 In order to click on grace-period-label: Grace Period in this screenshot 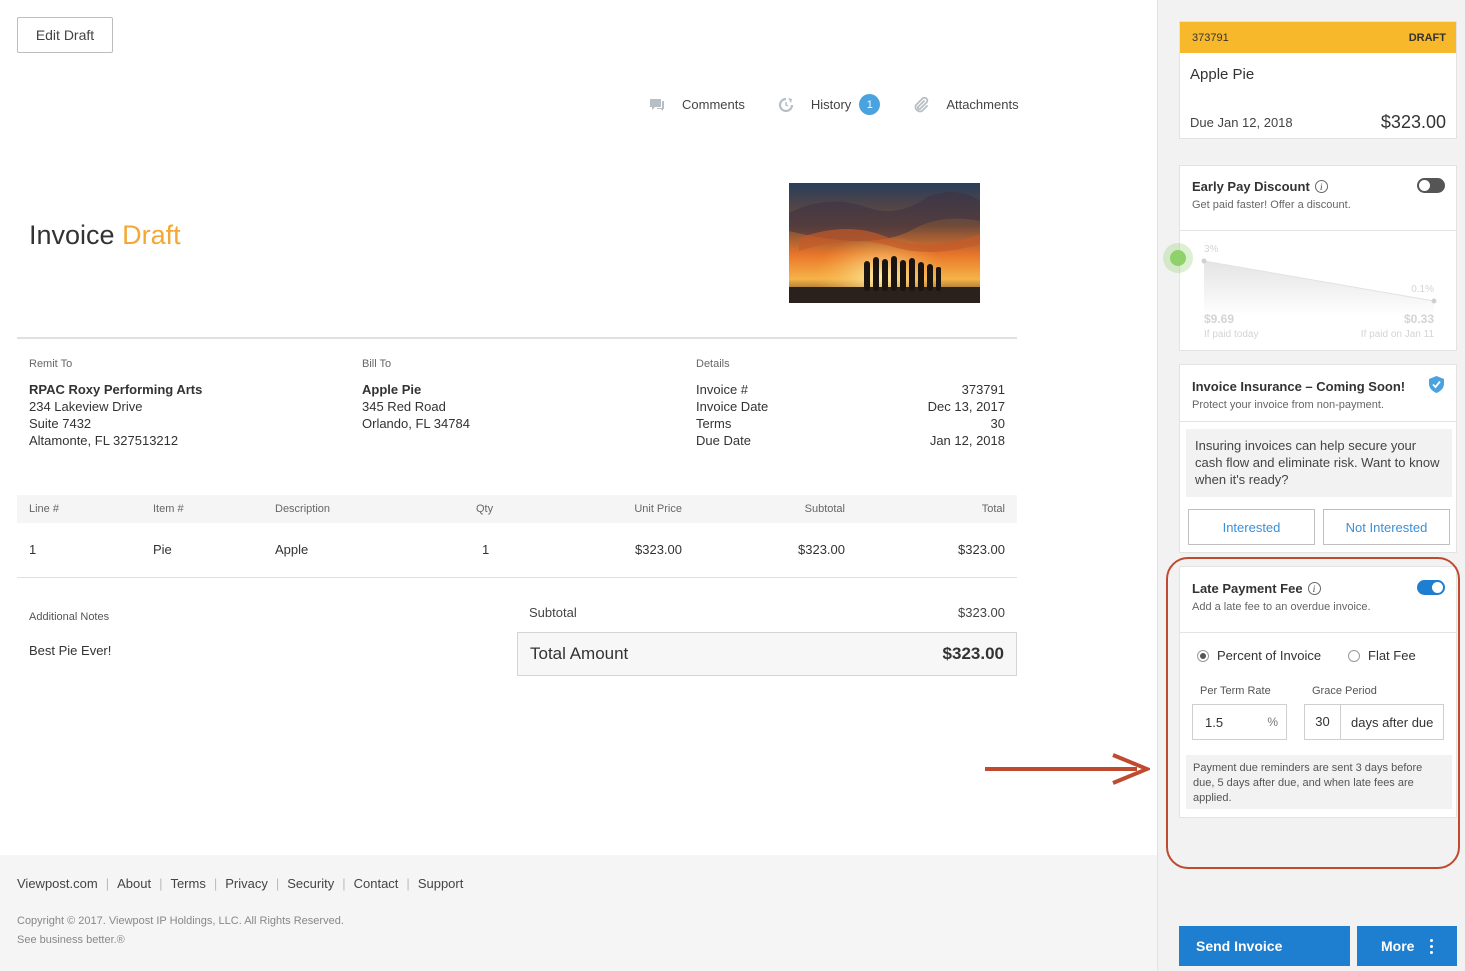, I will do `click(1344, 691)`.